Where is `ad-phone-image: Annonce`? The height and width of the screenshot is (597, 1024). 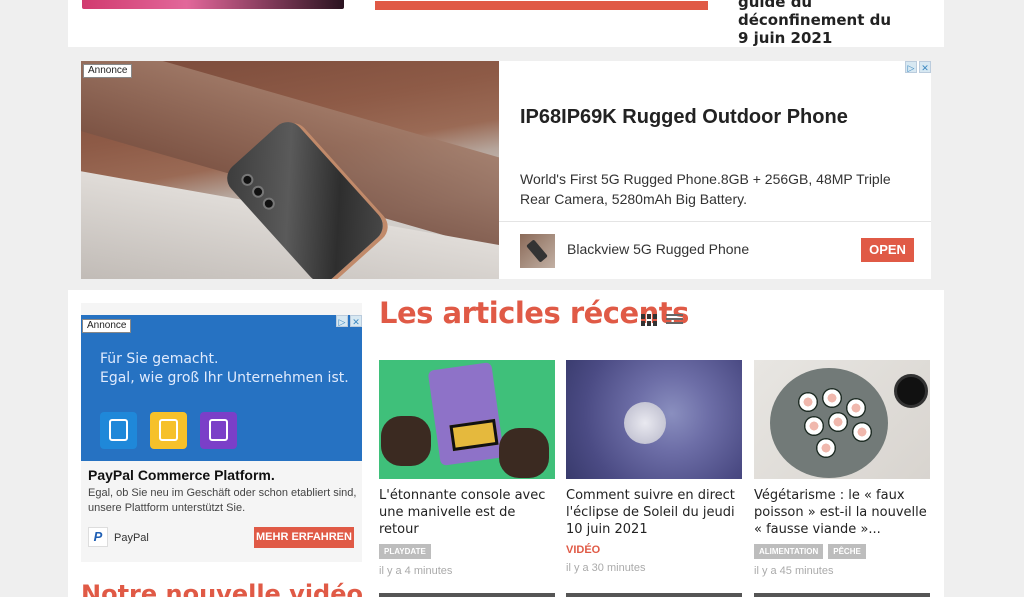 ad-phone-image: Annonce is located at coordinates (290, 170).